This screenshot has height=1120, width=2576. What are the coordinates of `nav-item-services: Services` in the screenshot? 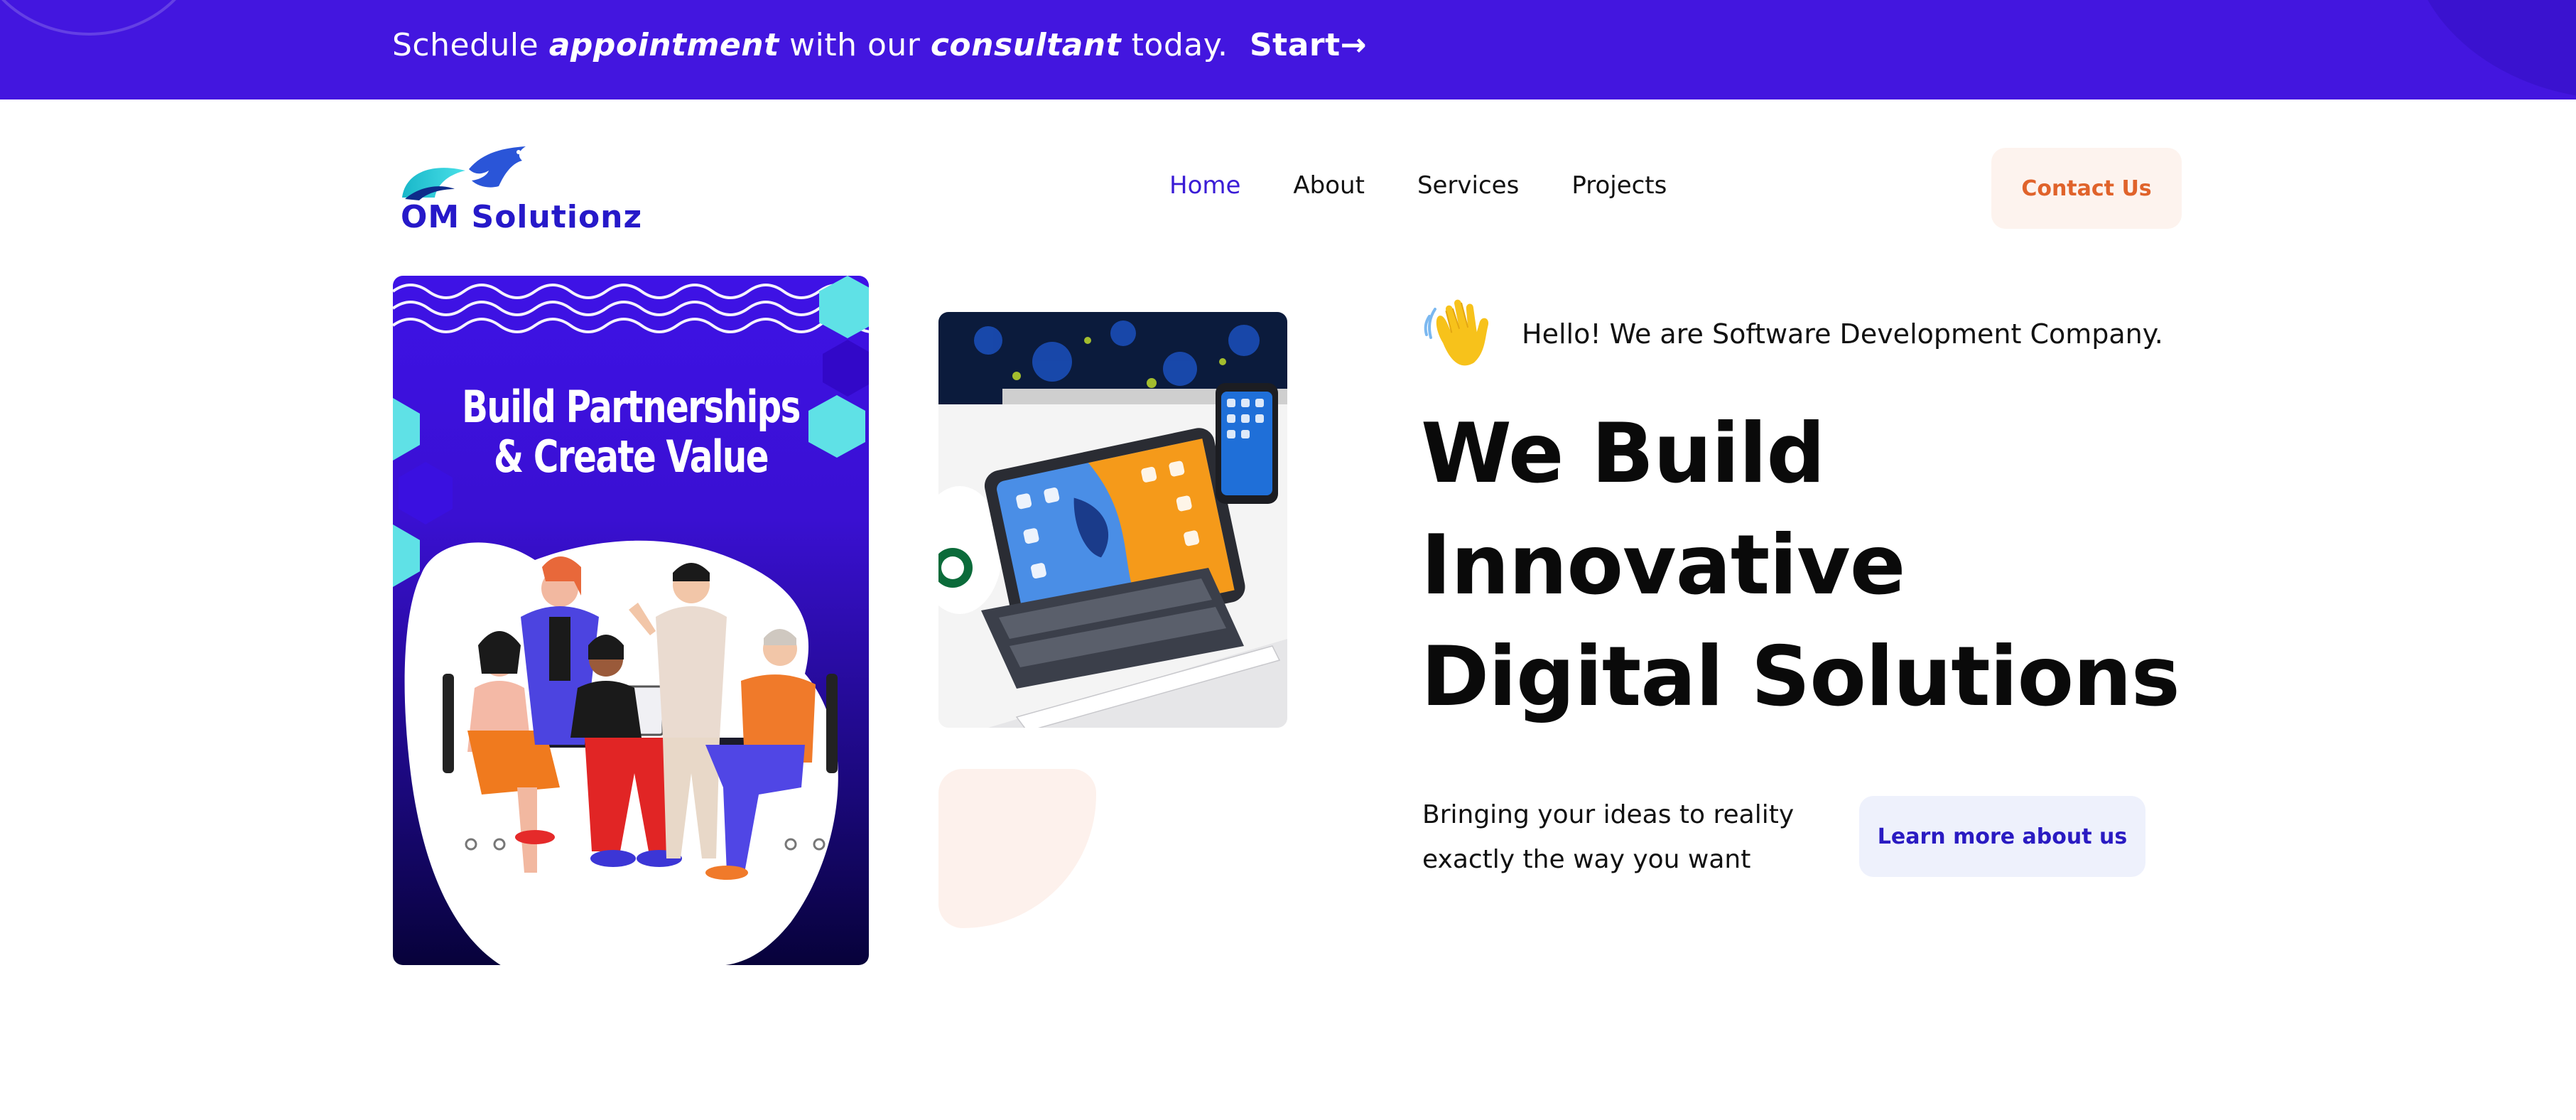 It's located at (1468, 186).